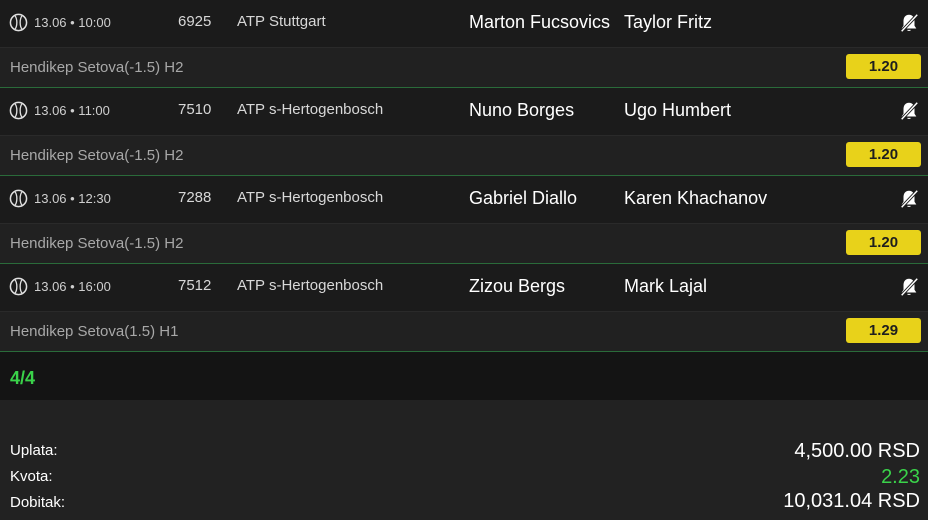 The height and width of the screenshot is (520, 928). Describe the element at coordinates (281, 21) in the screenshot. I see `league-name: ATP Stuttgart` at that location.